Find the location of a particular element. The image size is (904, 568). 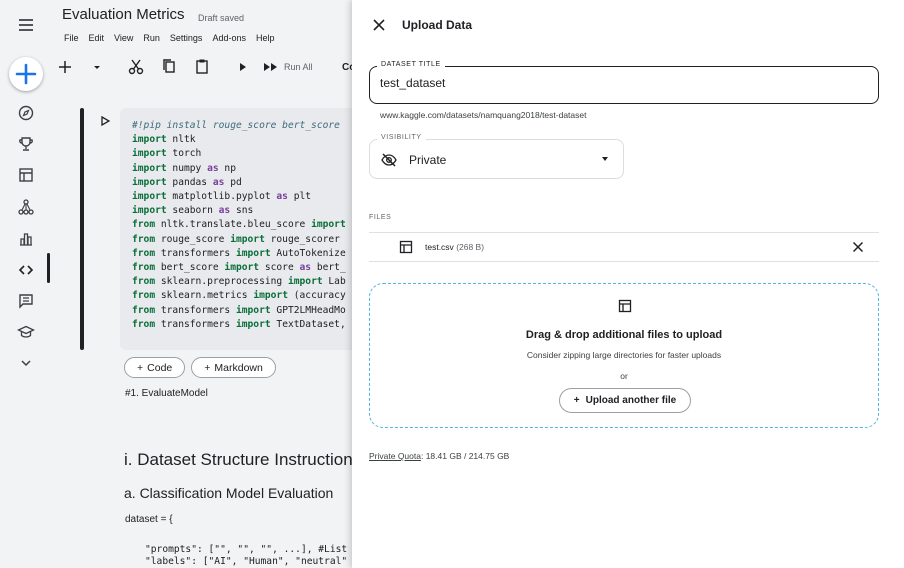

menu-addons: Add-ons is located at coordinates (229, 38).